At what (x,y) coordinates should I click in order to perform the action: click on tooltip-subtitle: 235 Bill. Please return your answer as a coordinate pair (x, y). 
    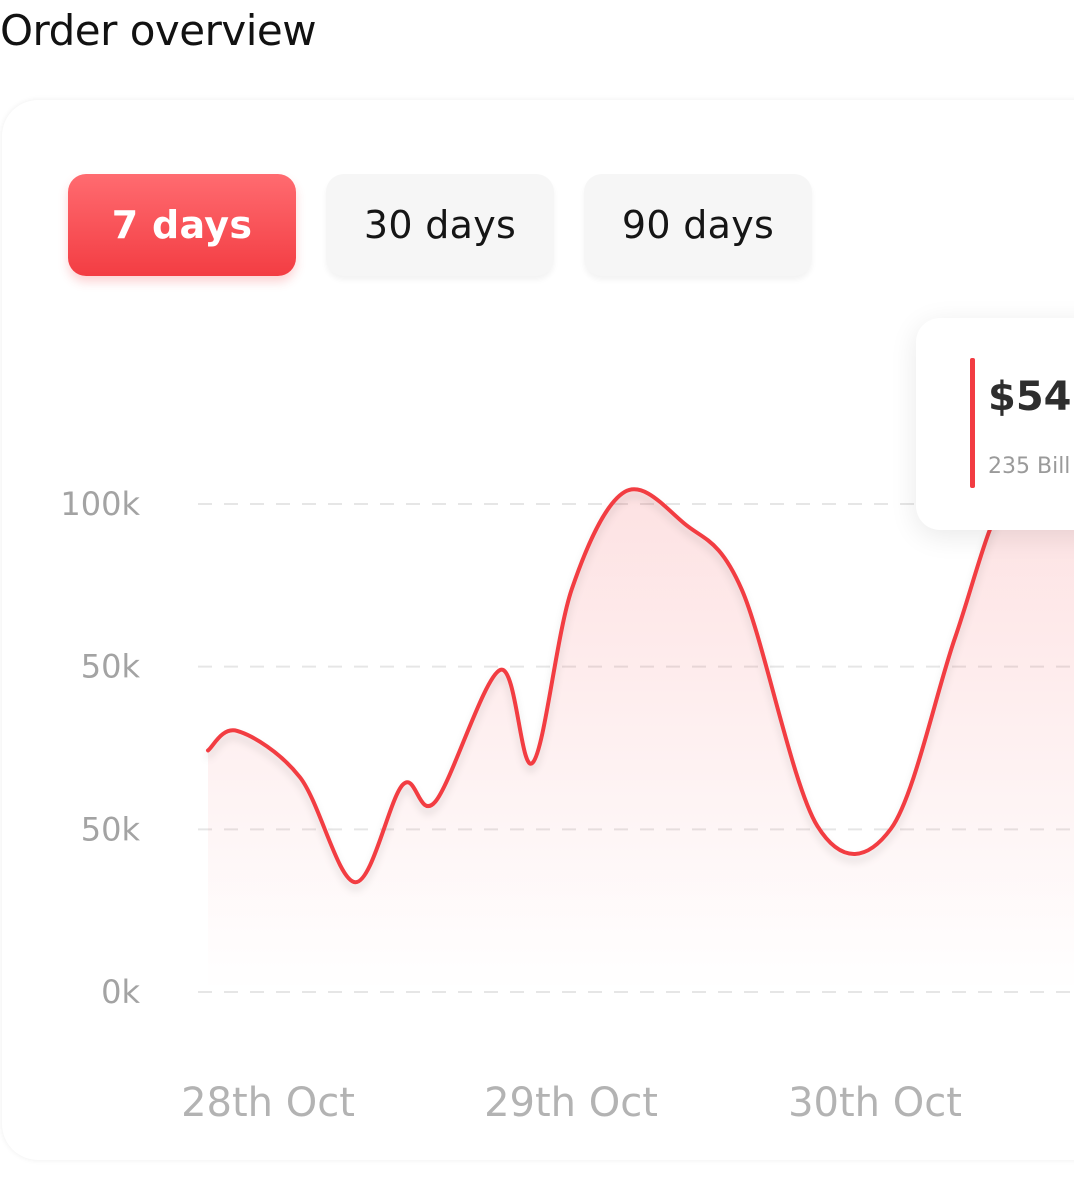
    Looking at the image, I should click on (1029, 466).